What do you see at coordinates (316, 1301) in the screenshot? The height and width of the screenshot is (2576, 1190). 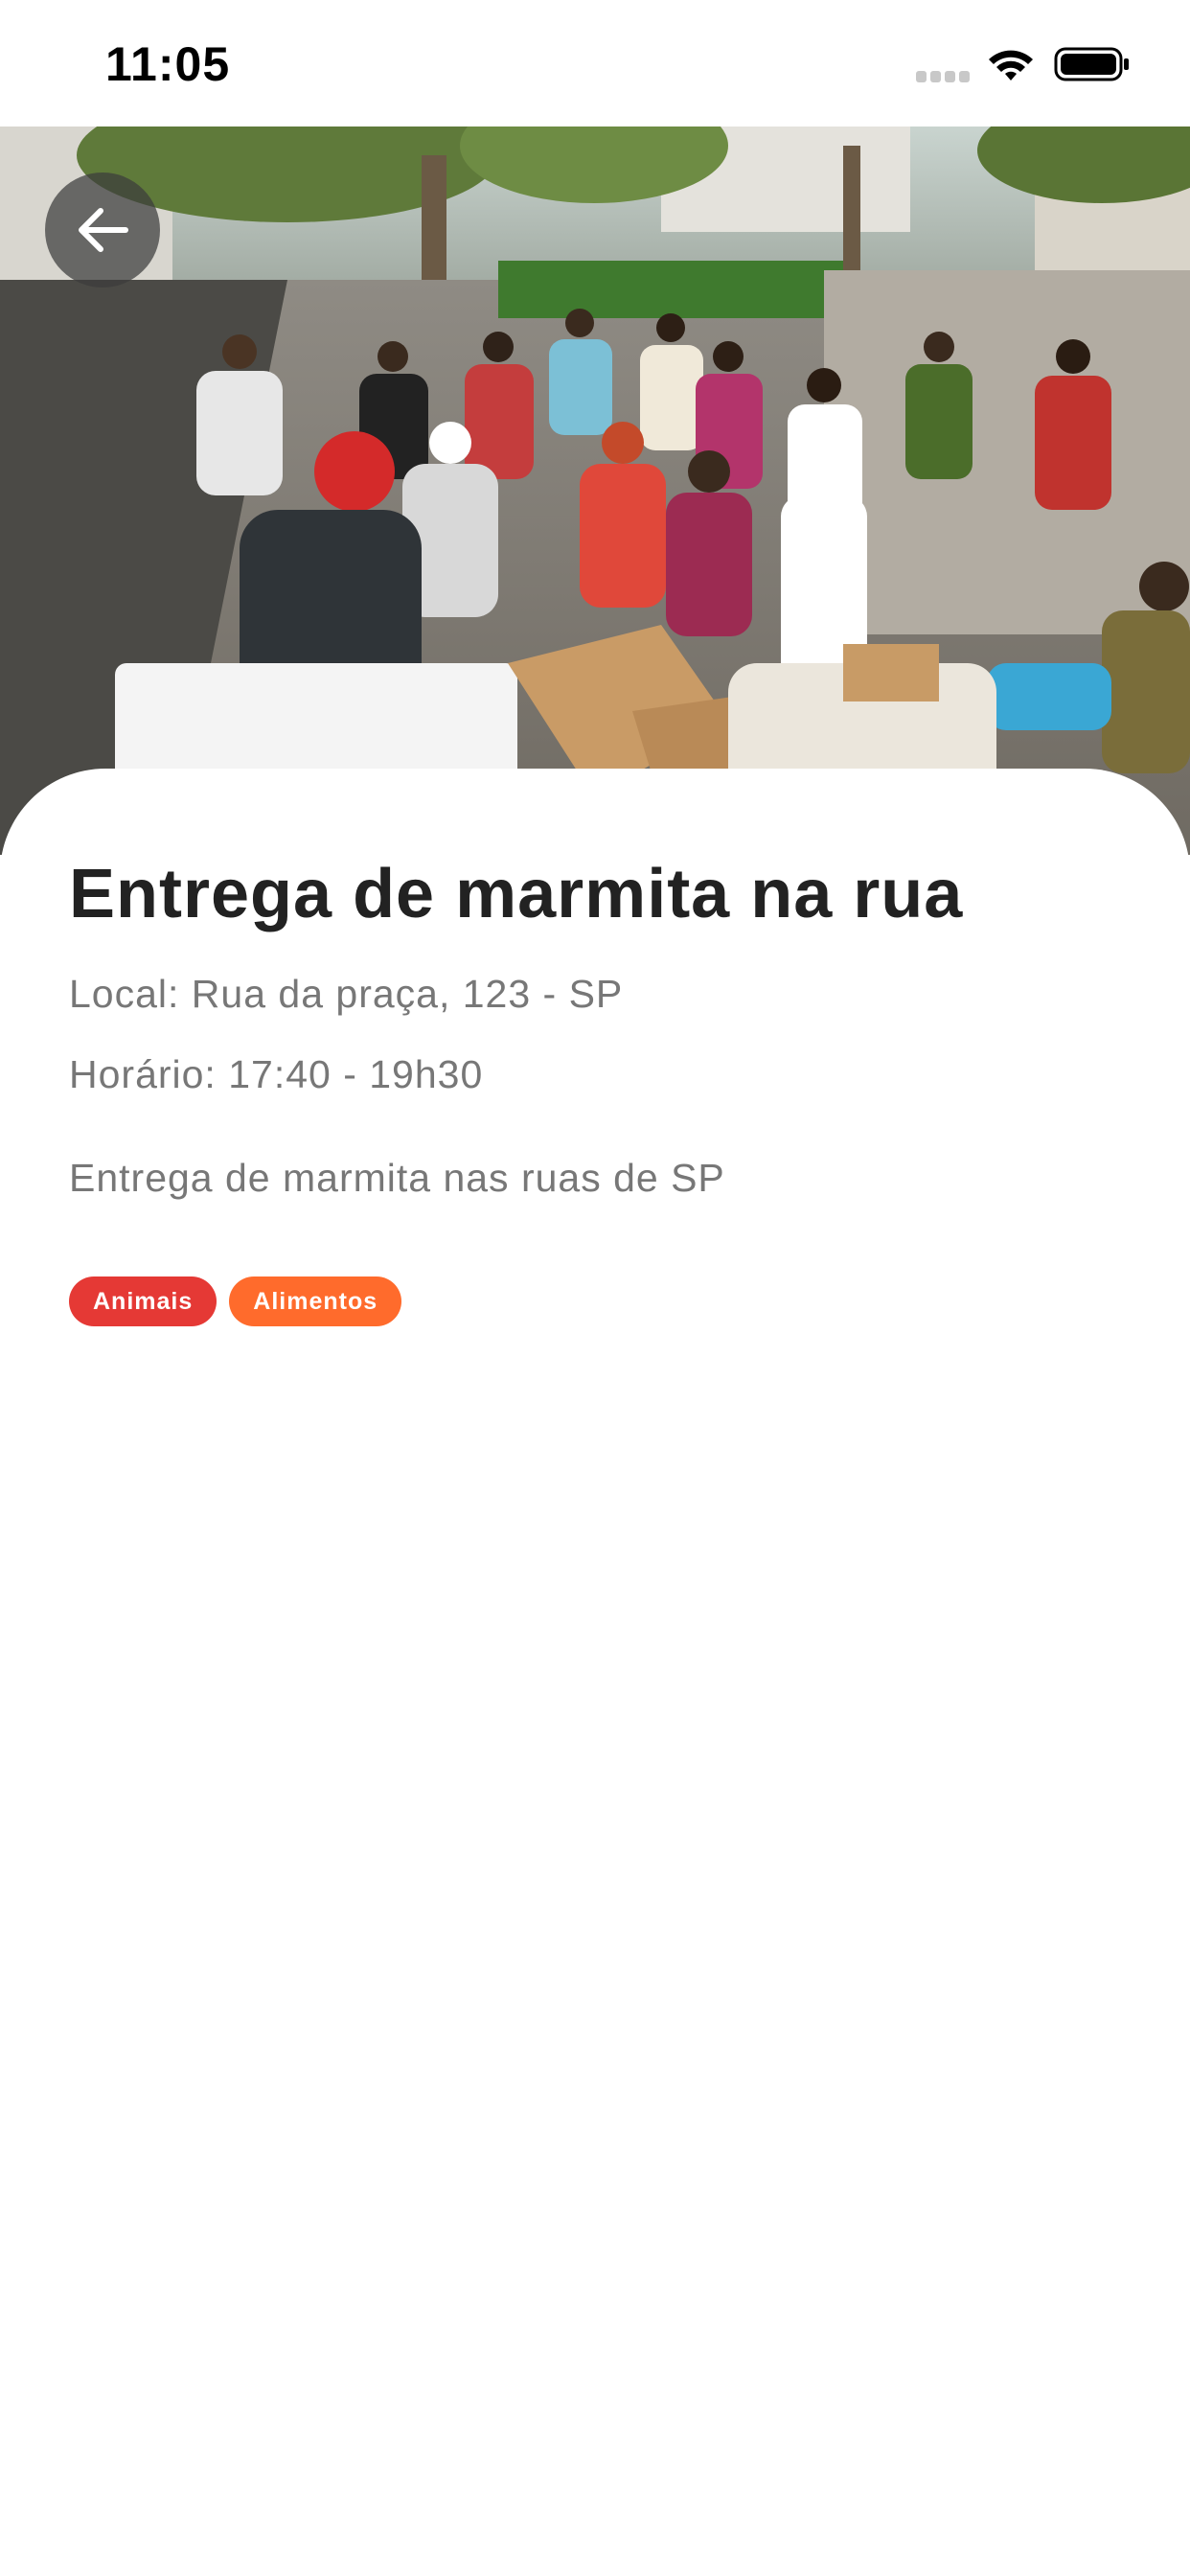 I see `tag-alimentos: Alimentos` at bounding box center [316, 1301].